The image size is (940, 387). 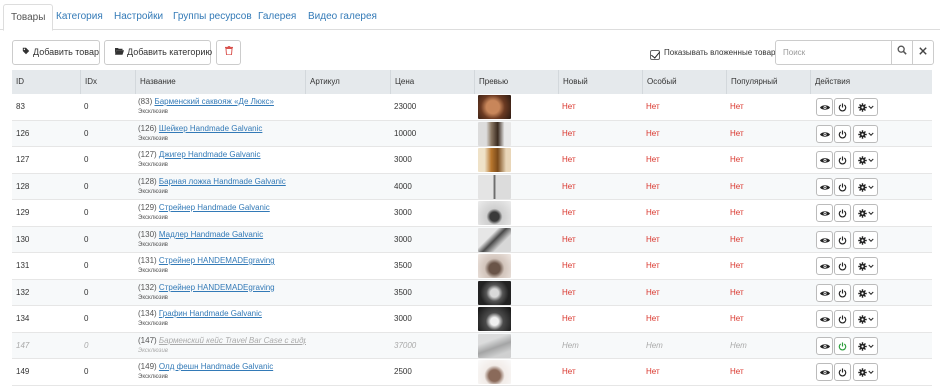 What do you see at coordinates (216, 366) in the screenshot?
I see `product-name-link: Олд фешн Handmade Galvanic` at bounding box center [216, 366].